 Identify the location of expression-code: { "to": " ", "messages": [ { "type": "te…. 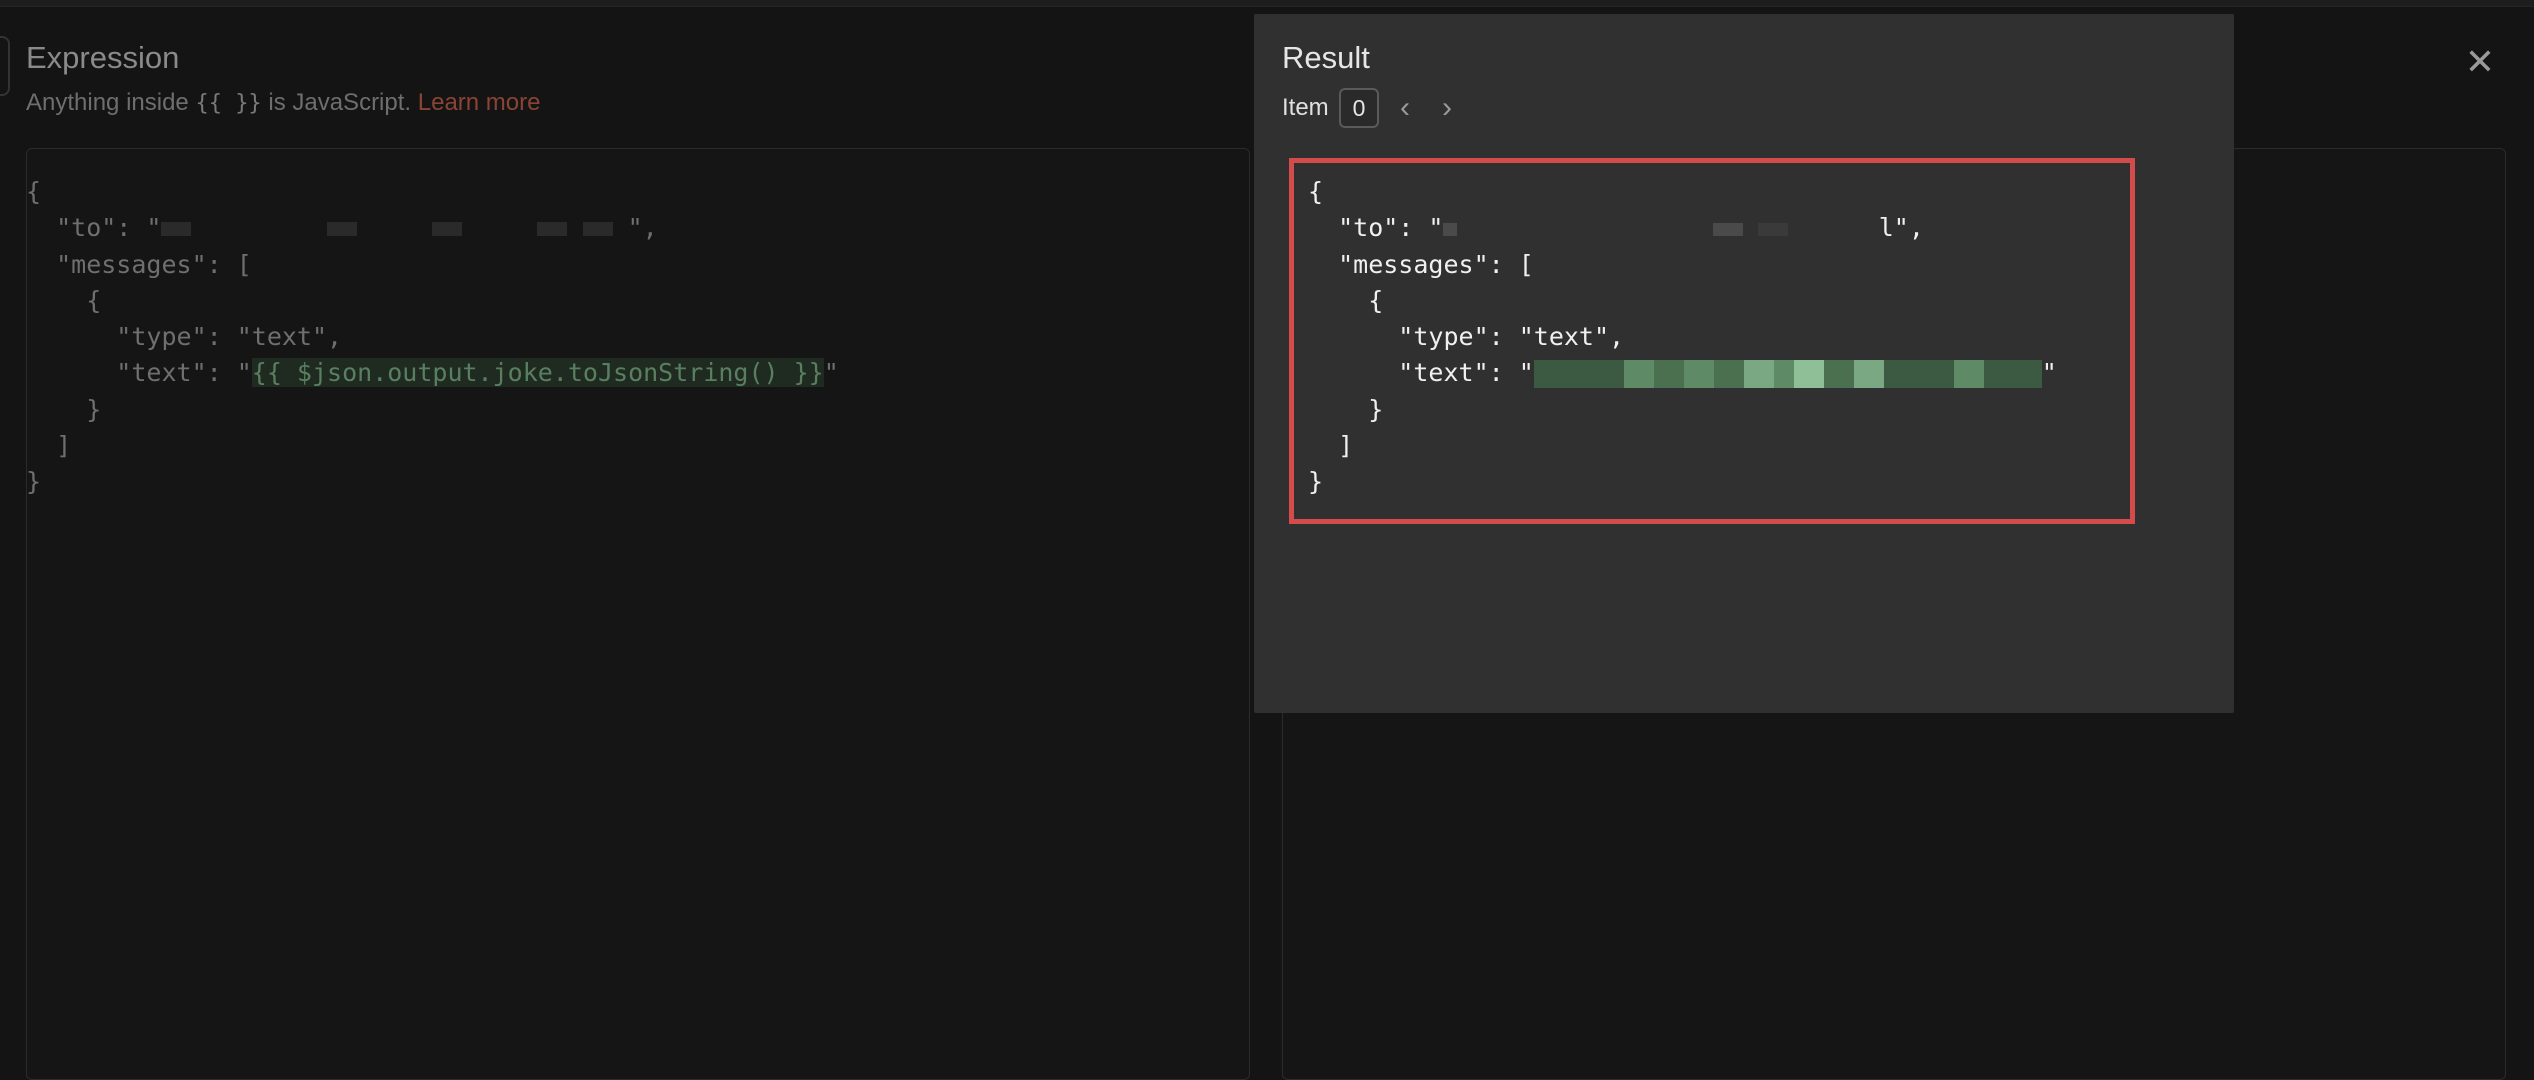
(432, 337).